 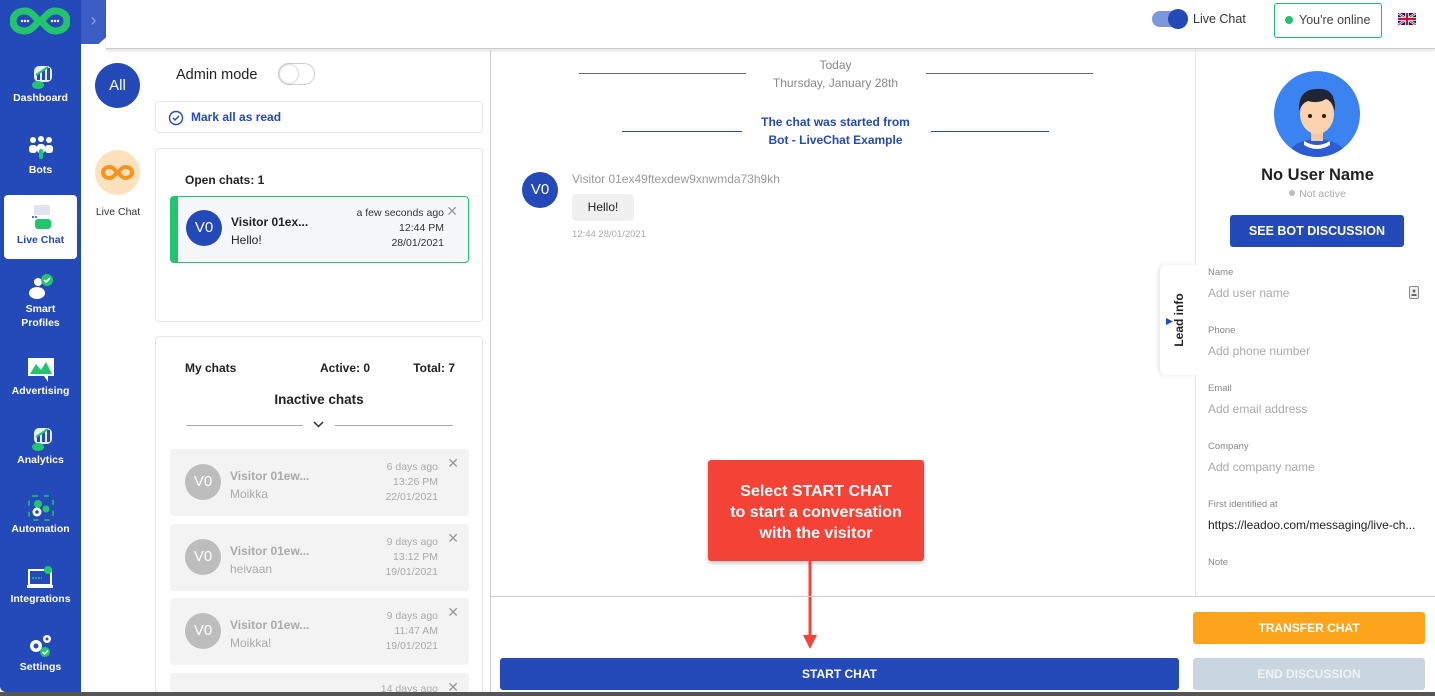 I want to click on chat-ago: a few seconds ago, so click(x=400, y=213).